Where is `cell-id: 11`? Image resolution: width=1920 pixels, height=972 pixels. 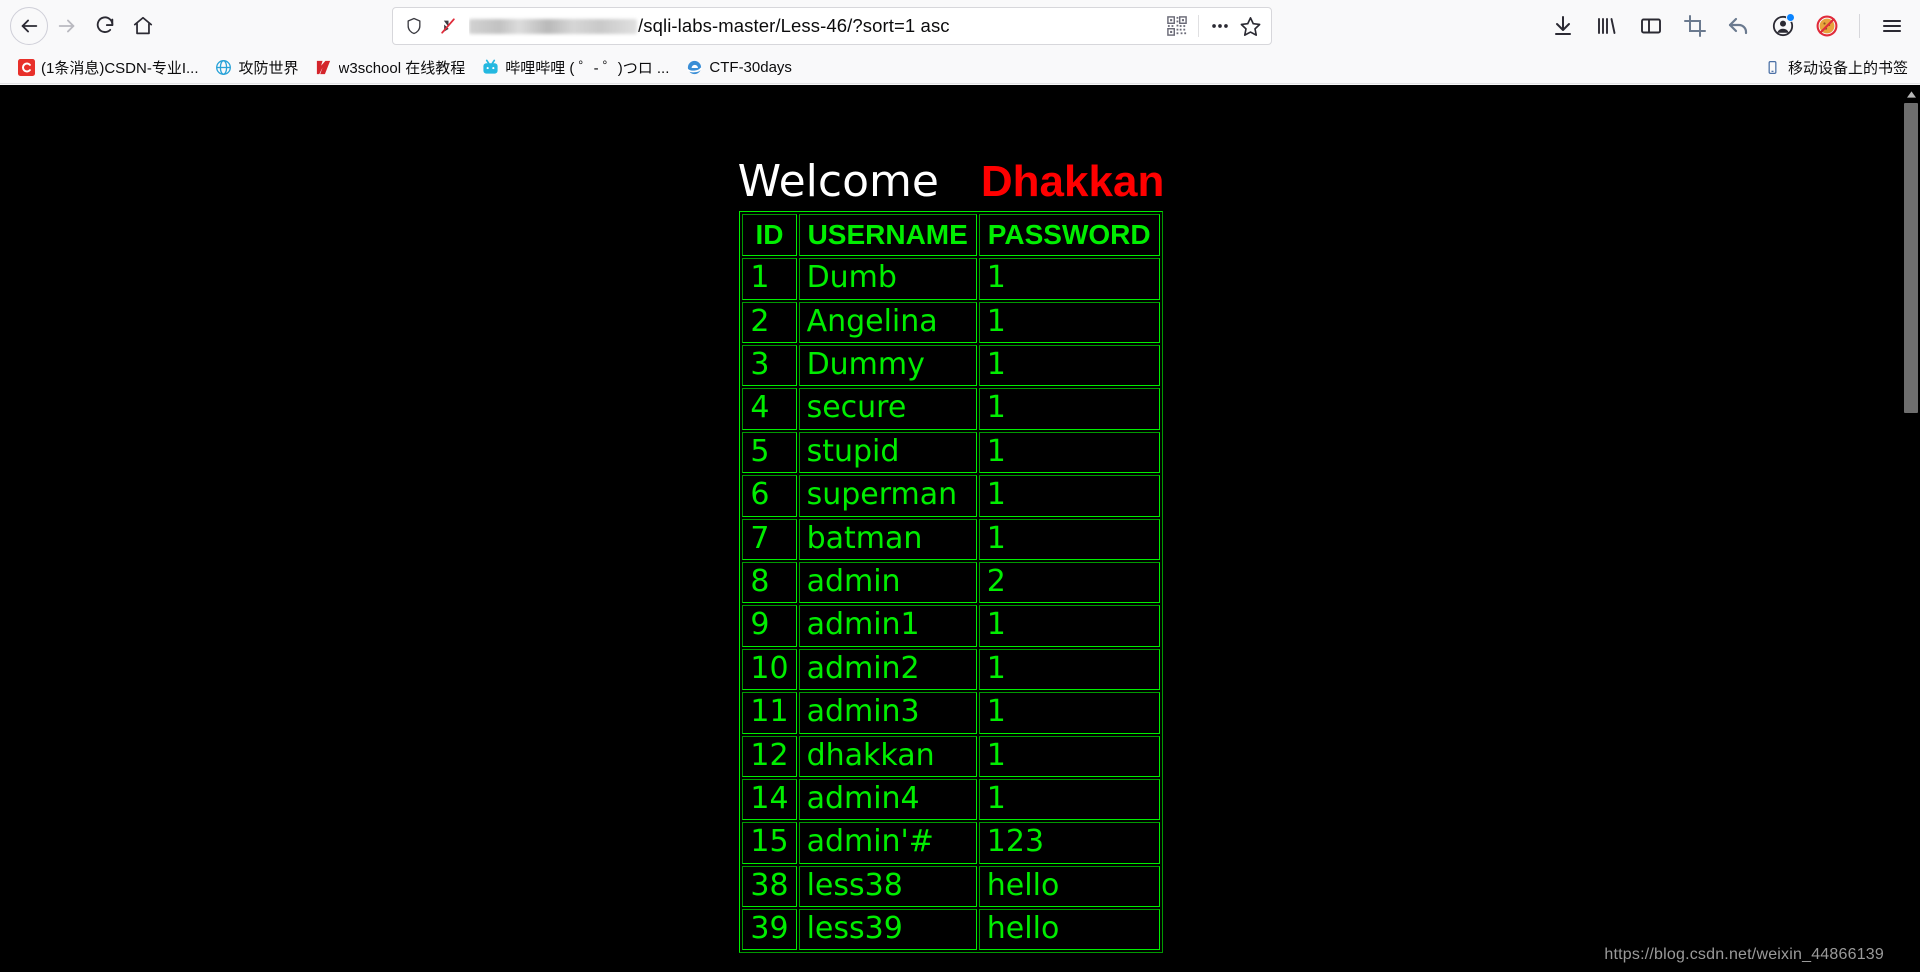 cell-id: 11 is located at coordinates (769, 713).